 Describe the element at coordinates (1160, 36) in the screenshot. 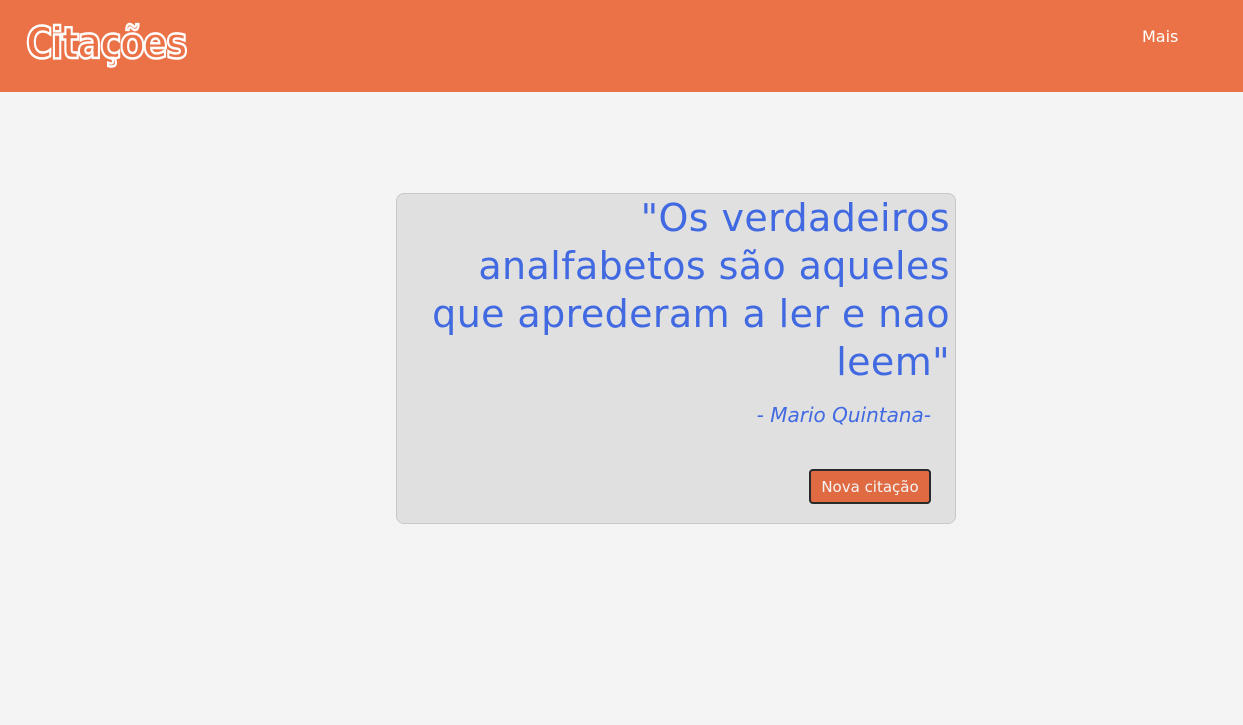

I see `nav-more-link: Mais` at that location.